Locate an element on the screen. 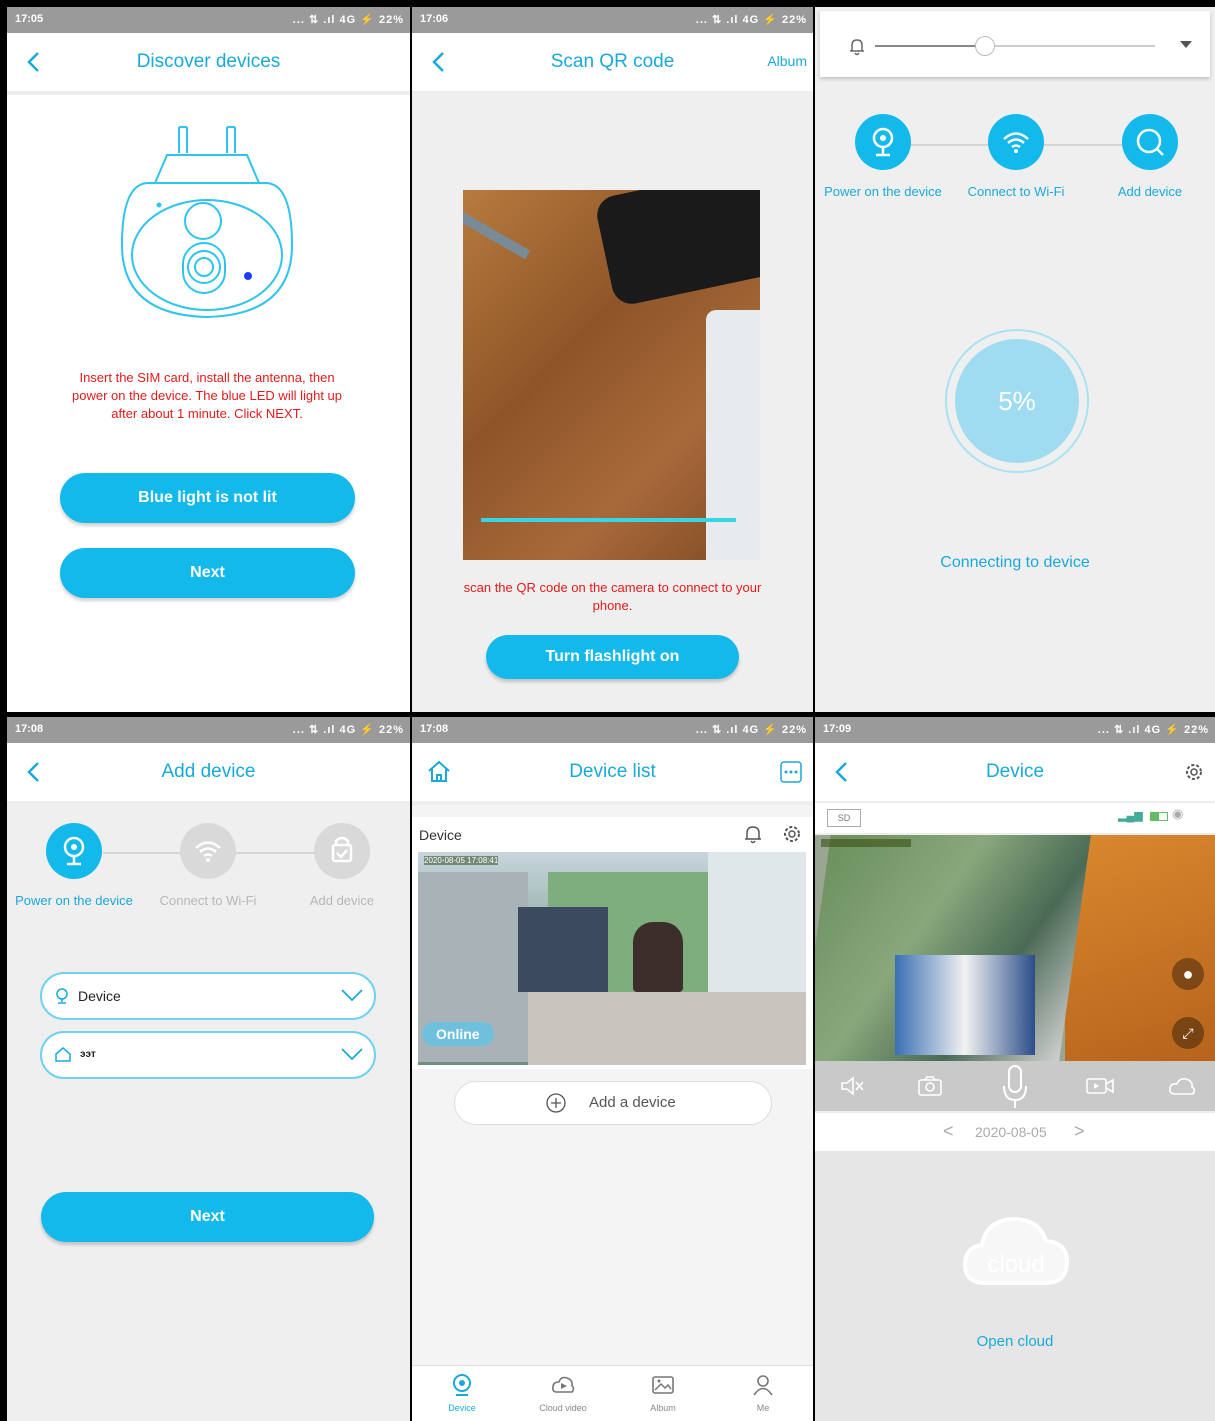  volume-fill is located at coordinates (930, 46).